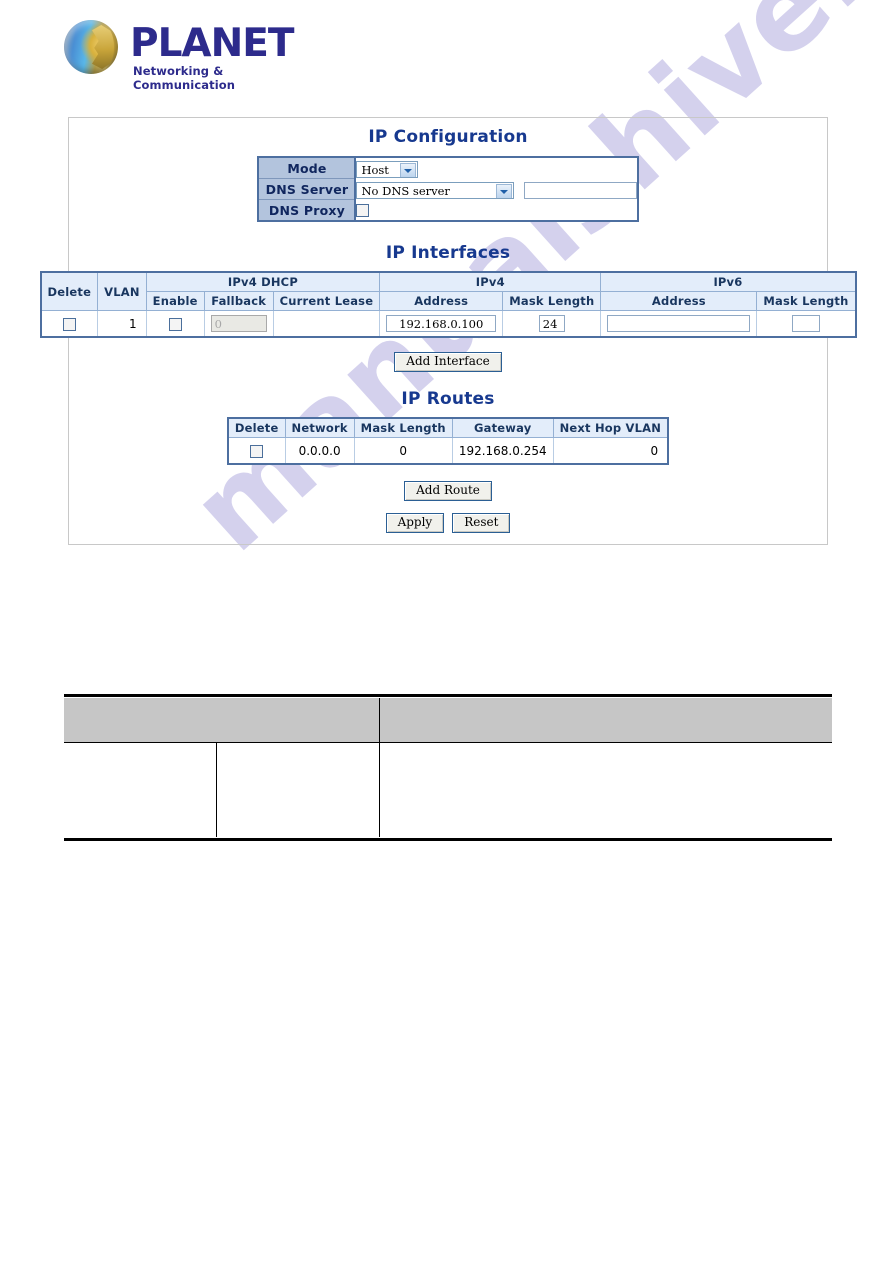 The height and width of the screenshot is (1263, 893). I want to click on col-ipv6-address: Address, so click(679, 301).